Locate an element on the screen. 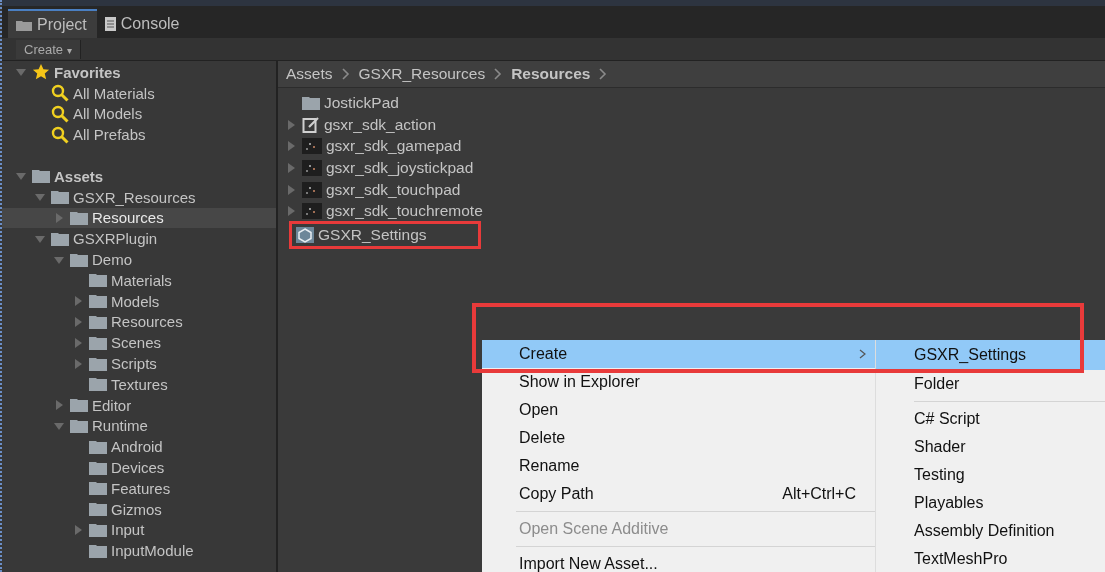  menu-item: C# Script is located at coordinates (990, 419).